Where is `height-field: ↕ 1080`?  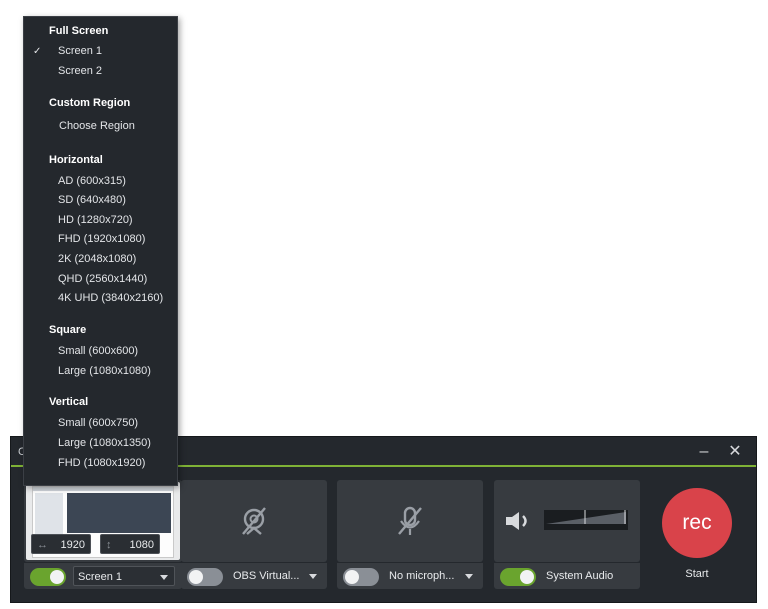
height-field: ↕ 1080 is located at coordinates (130, 544).